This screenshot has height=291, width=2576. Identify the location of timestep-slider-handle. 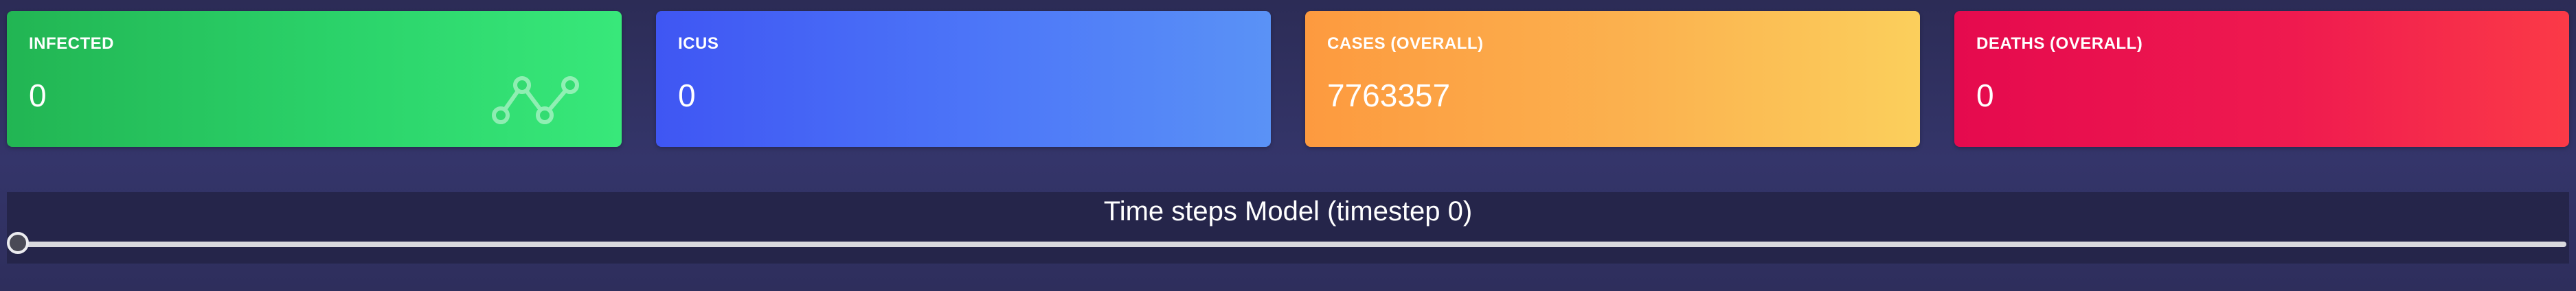
(18, 243).